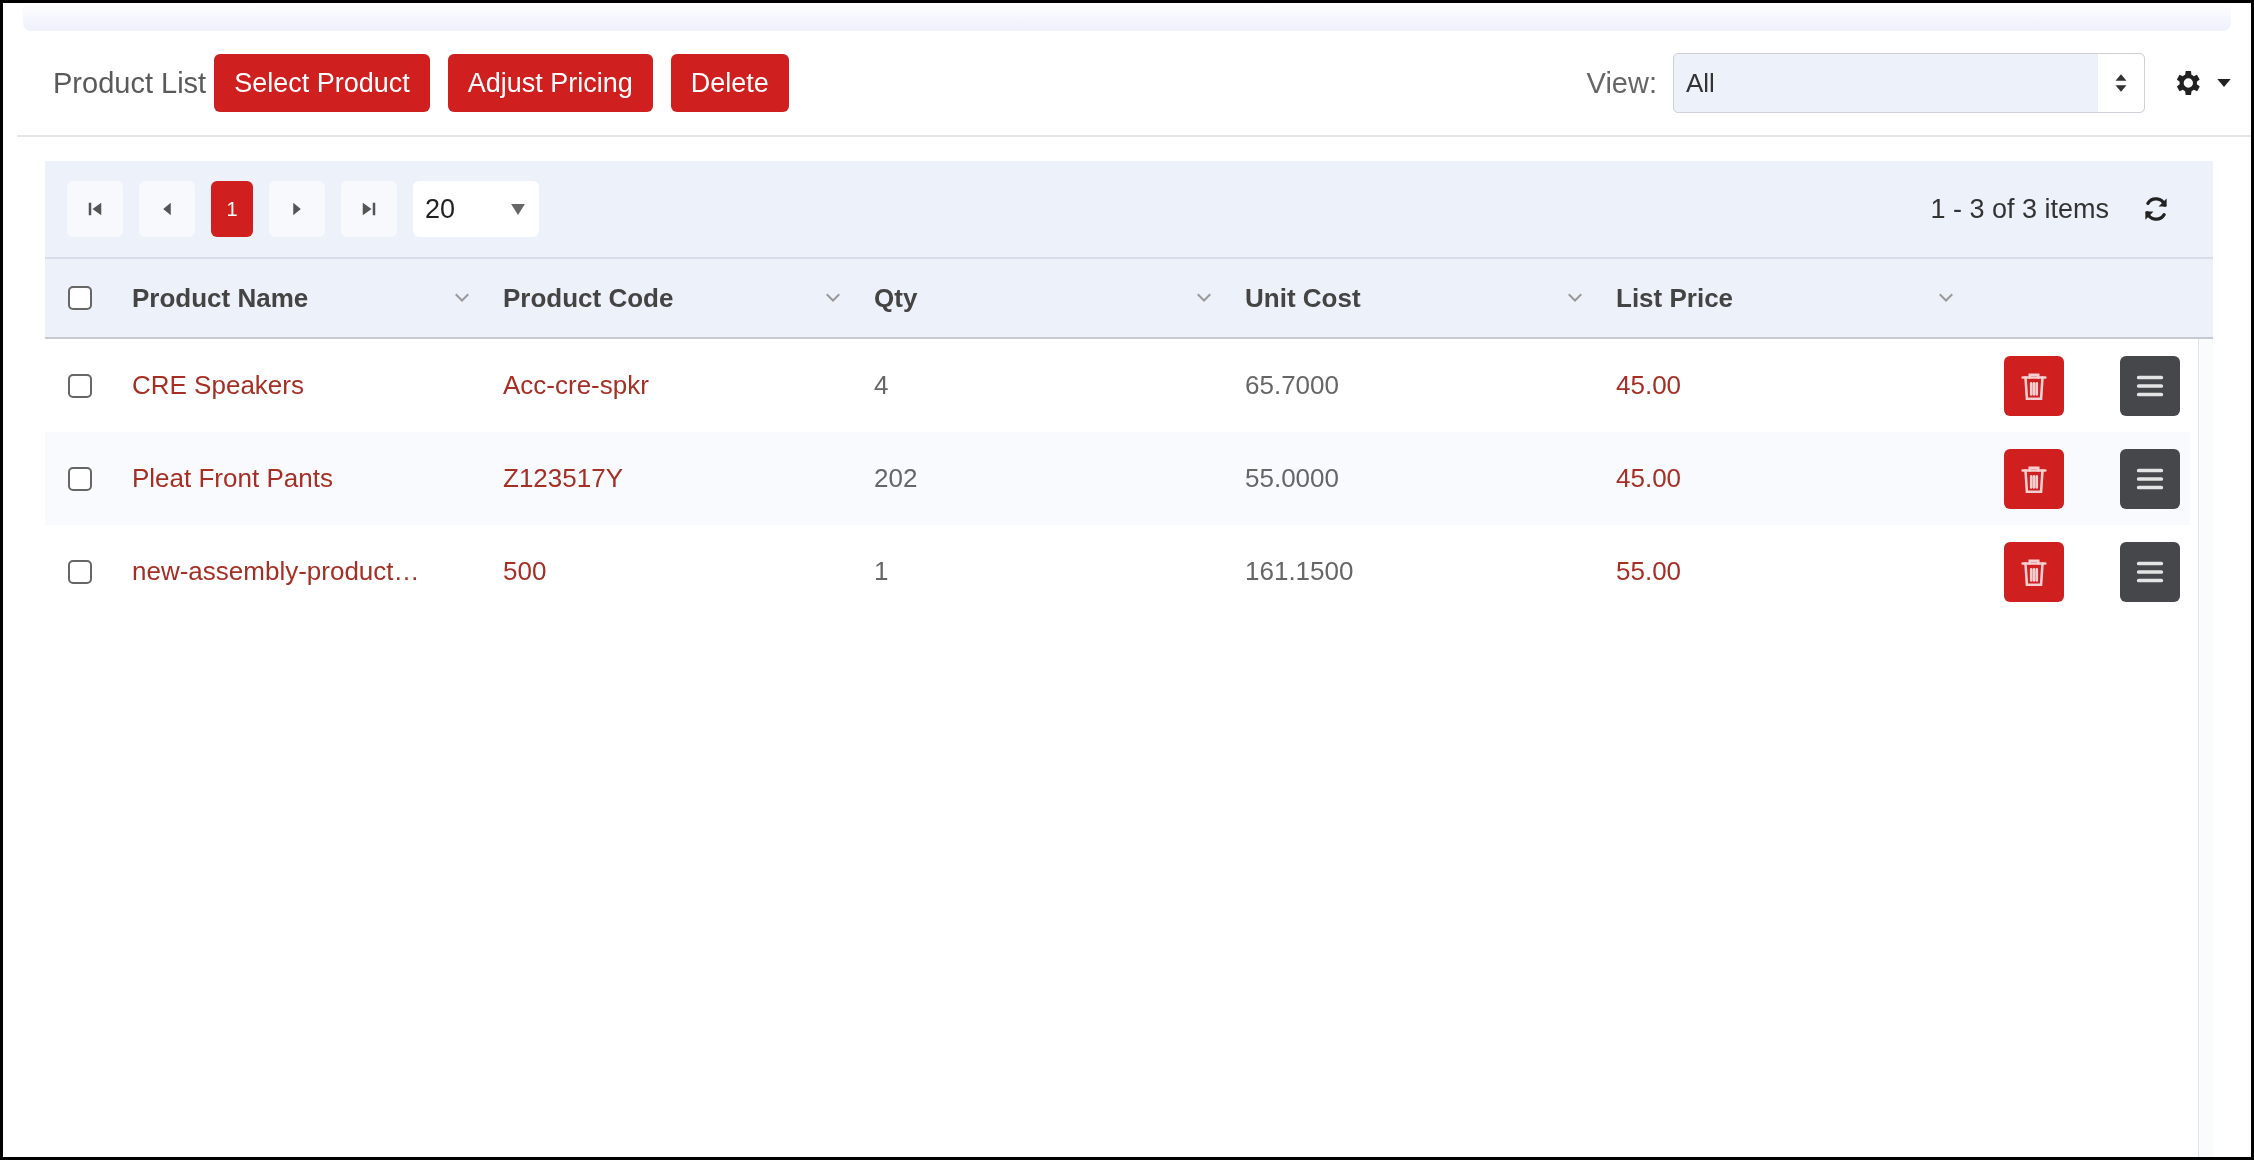 The image size is (2254, 1160). What do you see at coordinates (2019, 209) in the screenshot?
I see `items-summary: 1 - 3 of 3 items` at bounding box center [2019, 209].